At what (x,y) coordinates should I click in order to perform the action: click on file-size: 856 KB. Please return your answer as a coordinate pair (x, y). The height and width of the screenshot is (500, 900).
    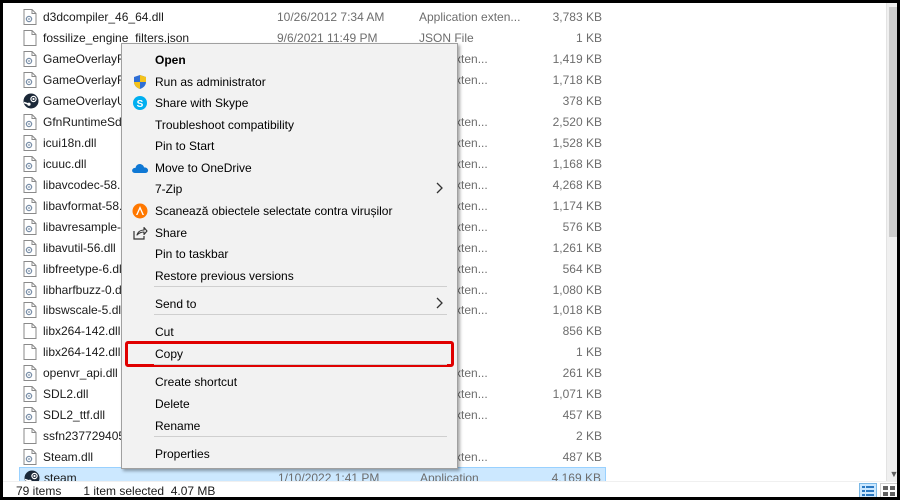
    Looking at the image, I should click on (582, 331).